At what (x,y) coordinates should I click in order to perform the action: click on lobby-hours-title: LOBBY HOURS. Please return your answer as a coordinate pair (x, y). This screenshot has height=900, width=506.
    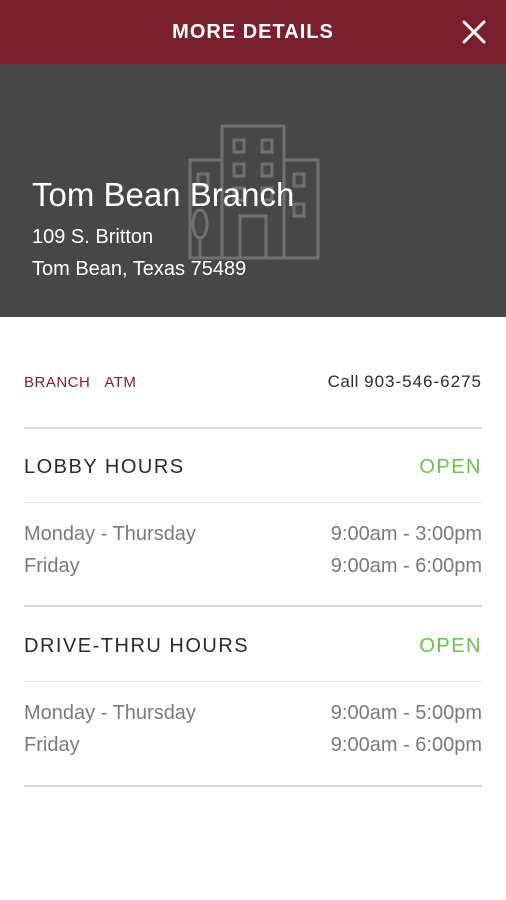
    Looking at the image, I should click on (104, 467).